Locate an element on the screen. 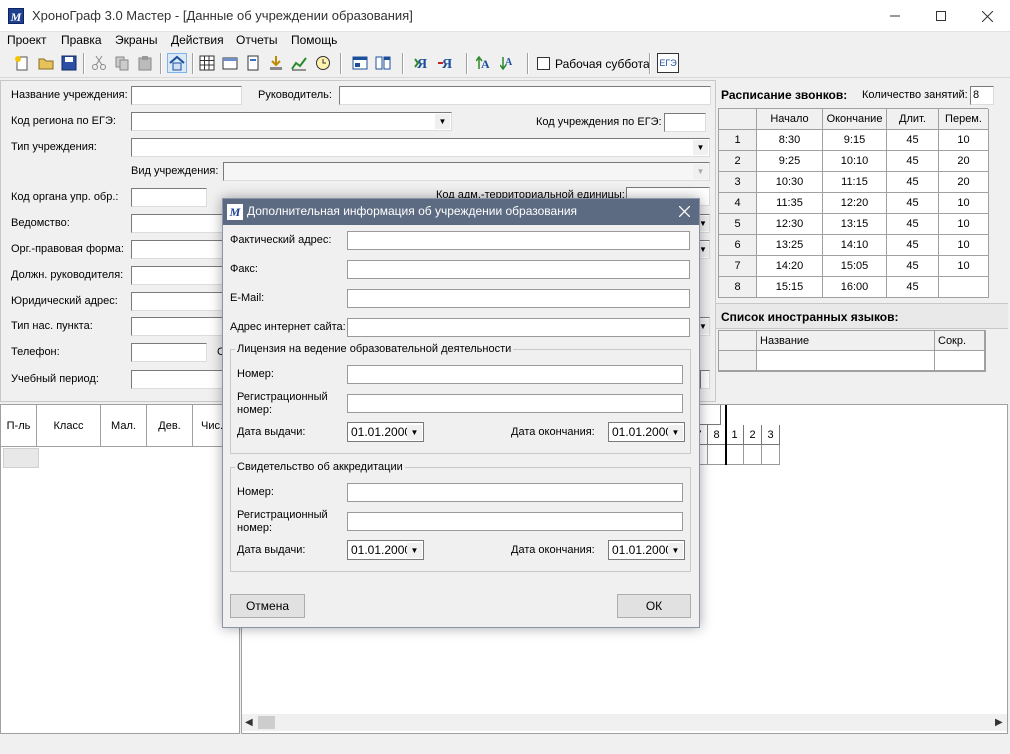 This screenshot has width=1010, height=754. folder-list-icon is located at coordinates (230, 63).